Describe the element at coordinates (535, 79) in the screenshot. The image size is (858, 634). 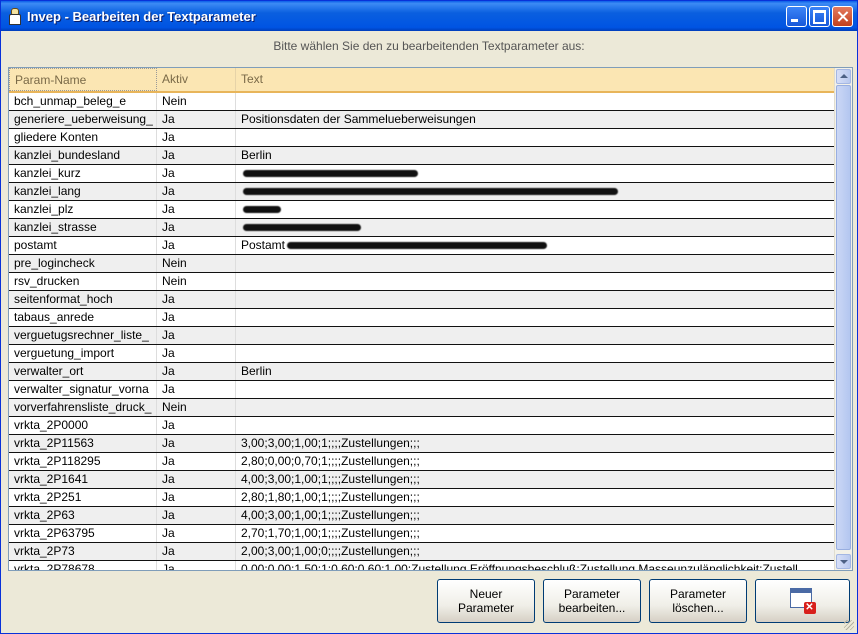
I see `column-header-text: Text` at that location.